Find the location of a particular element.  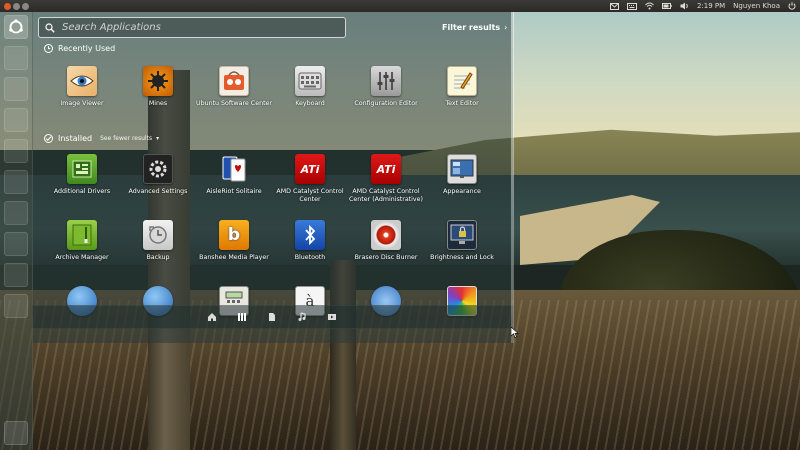

network-icon is located at coordinates (649, 6).